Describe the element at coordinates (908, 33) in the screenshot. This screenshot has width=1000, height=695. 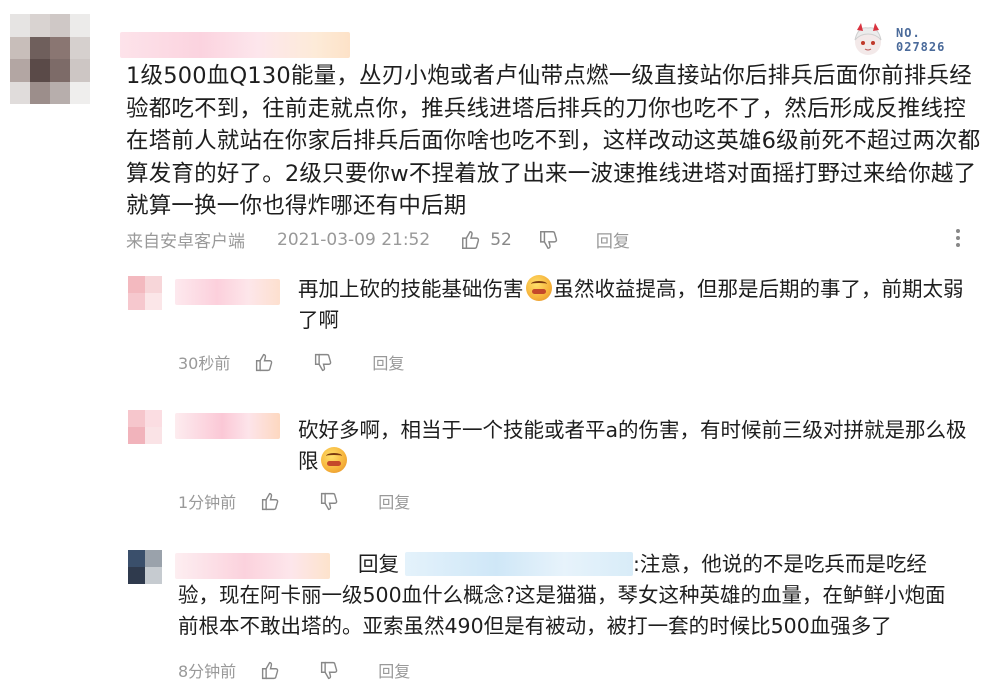
I see `badge-label: NO.` at that location.